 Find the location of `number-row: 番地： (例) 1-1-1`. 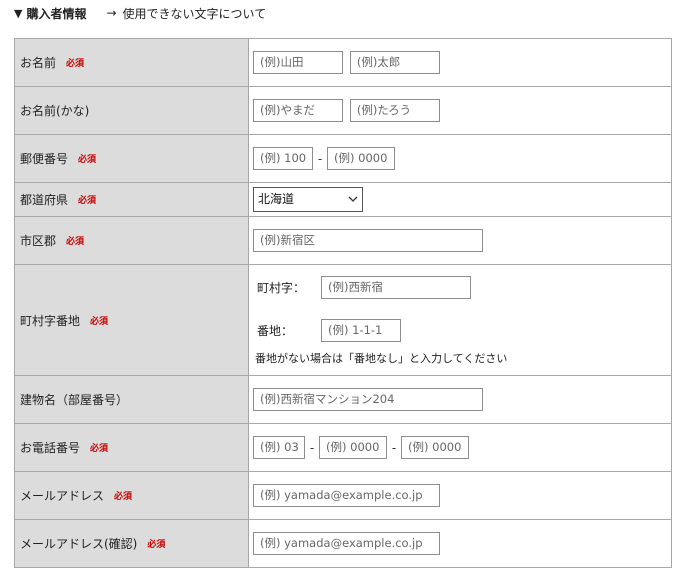

number-row: 番地： (例) 1-1-1 is located at coordinates (462, 330).